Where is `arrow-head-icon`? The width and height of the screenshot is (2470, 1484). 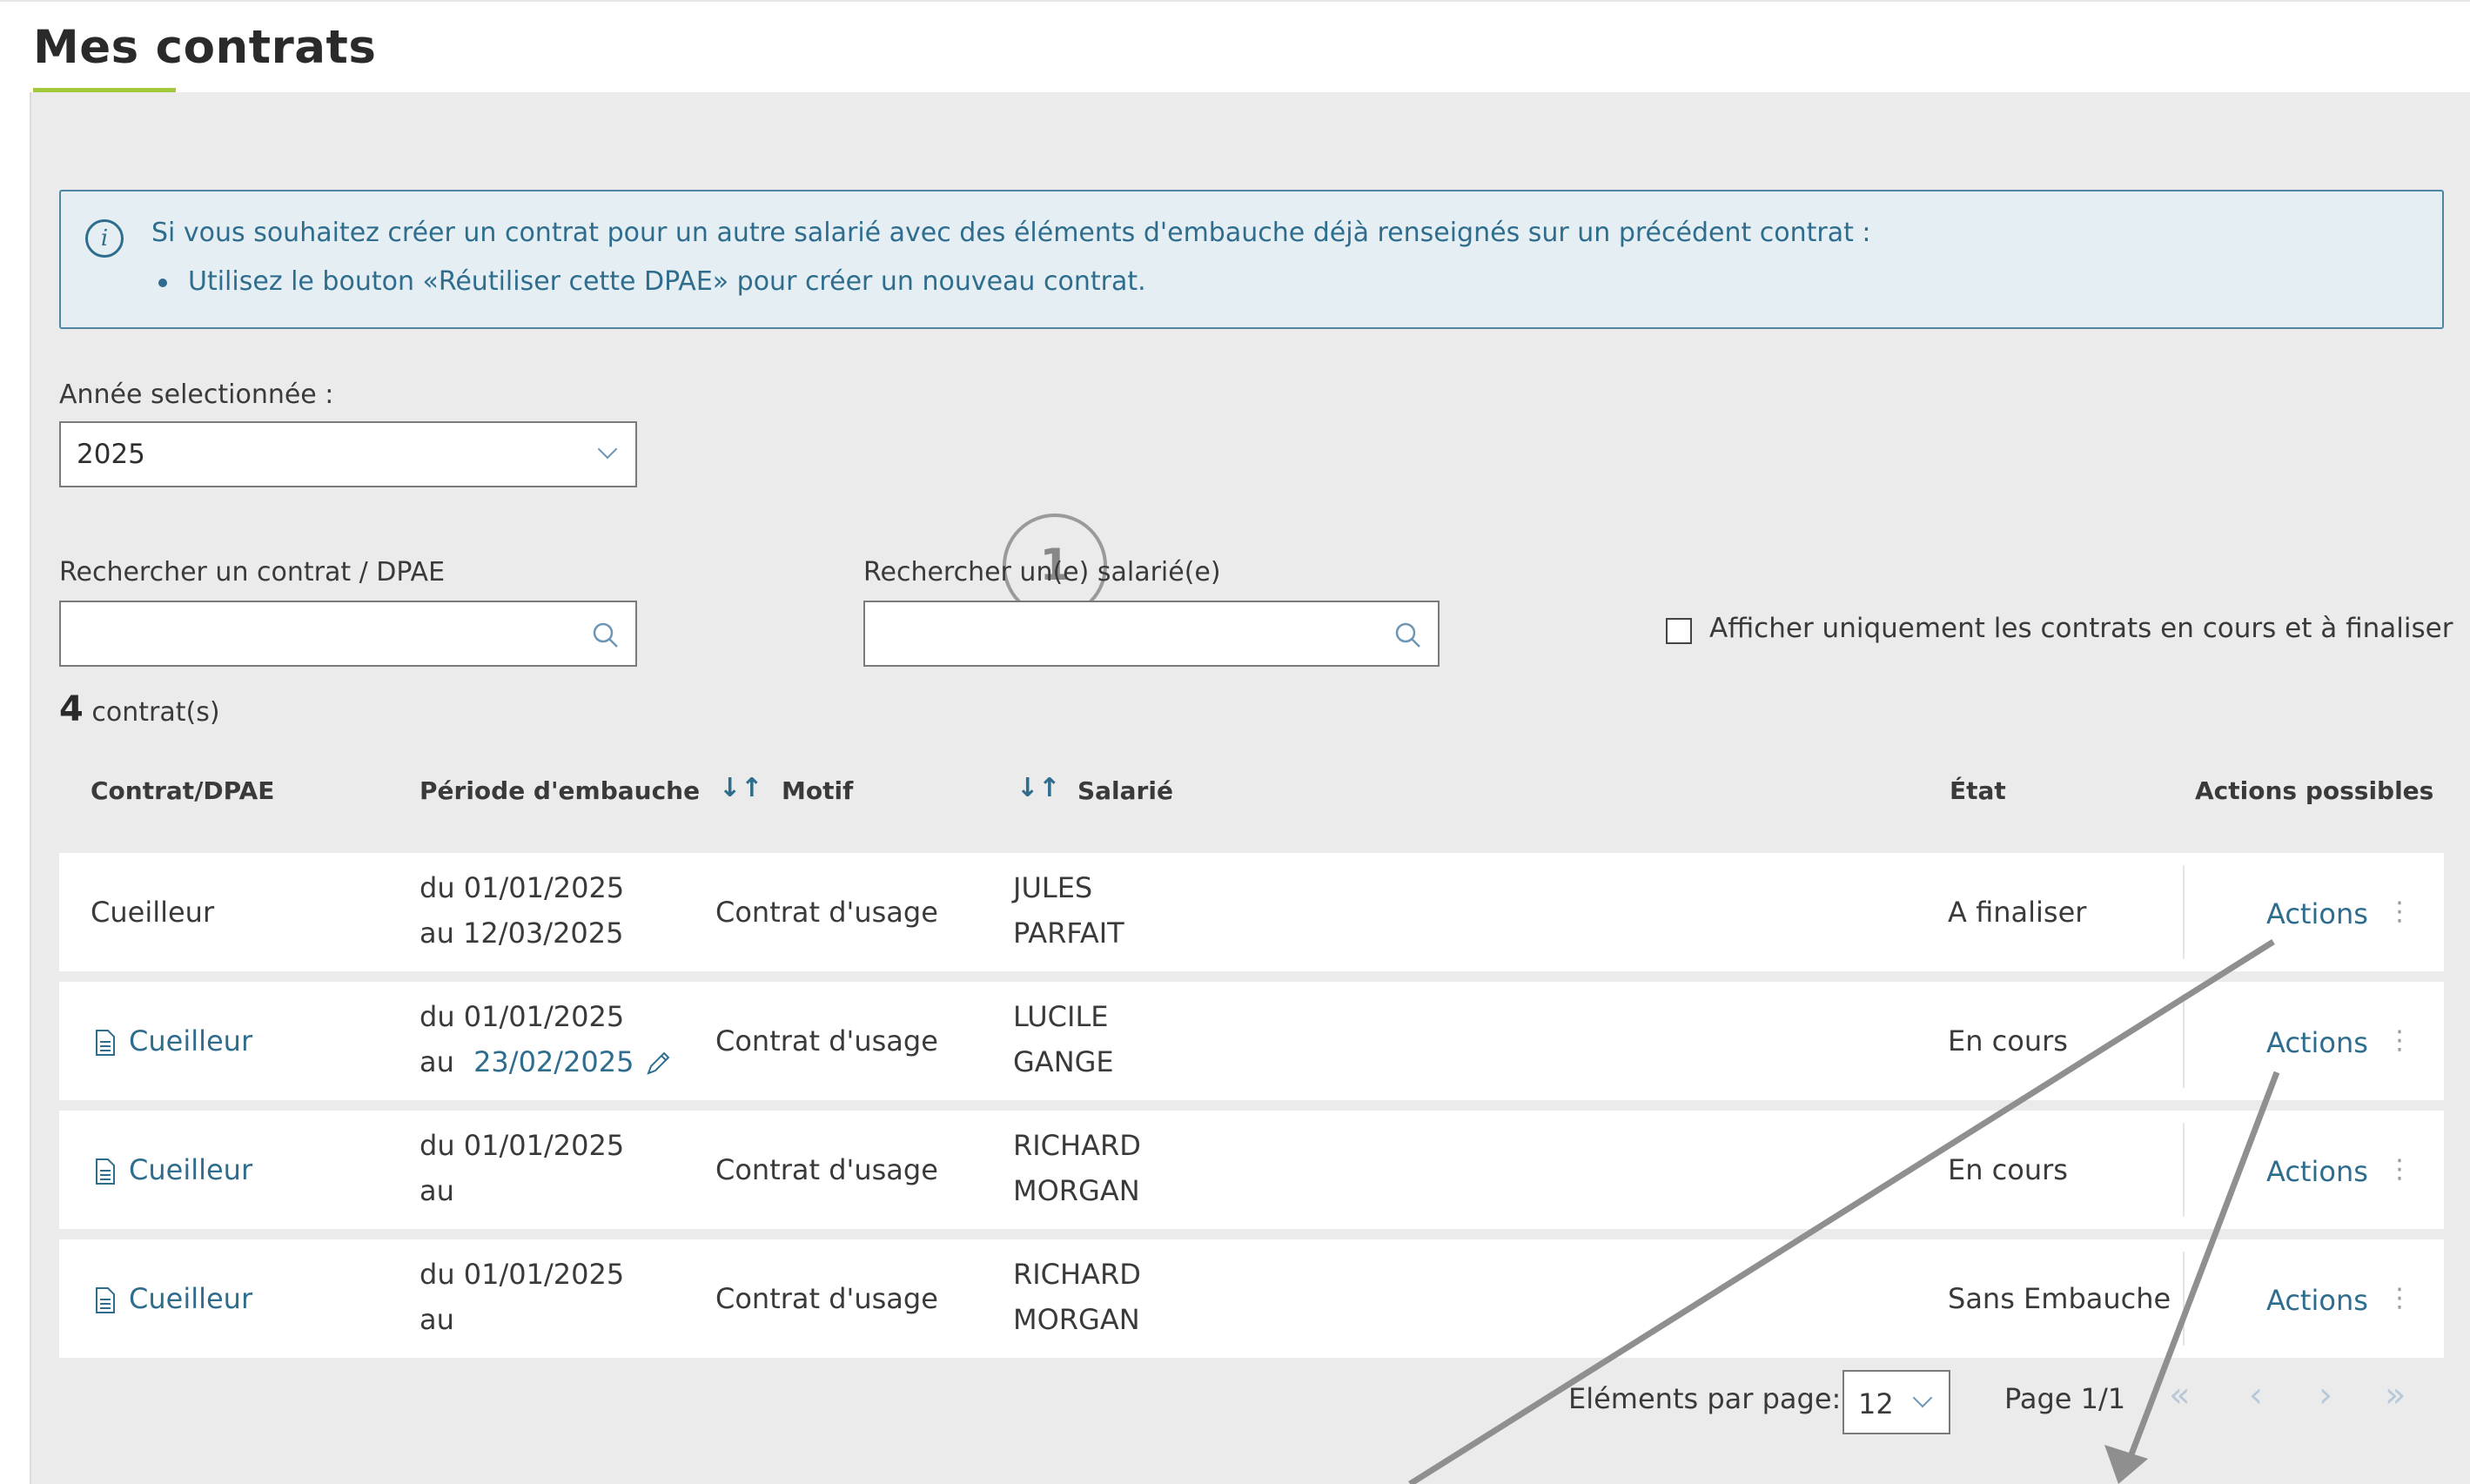
arrow-head-icon is located at coordinates (2126, 1465).